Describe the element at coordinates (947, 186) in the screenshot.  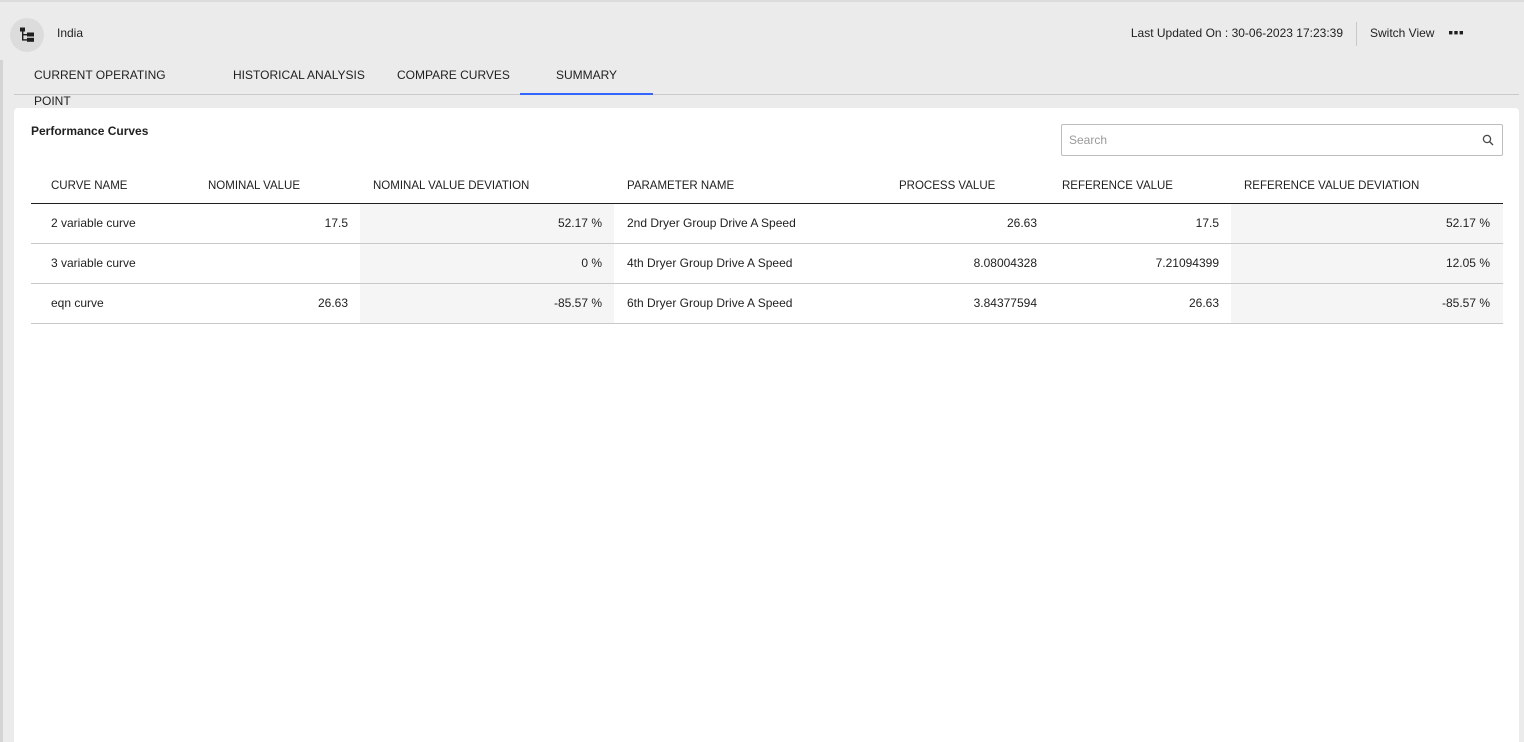
I see `column-header-process-value: PROCESS VALUE` at that location.